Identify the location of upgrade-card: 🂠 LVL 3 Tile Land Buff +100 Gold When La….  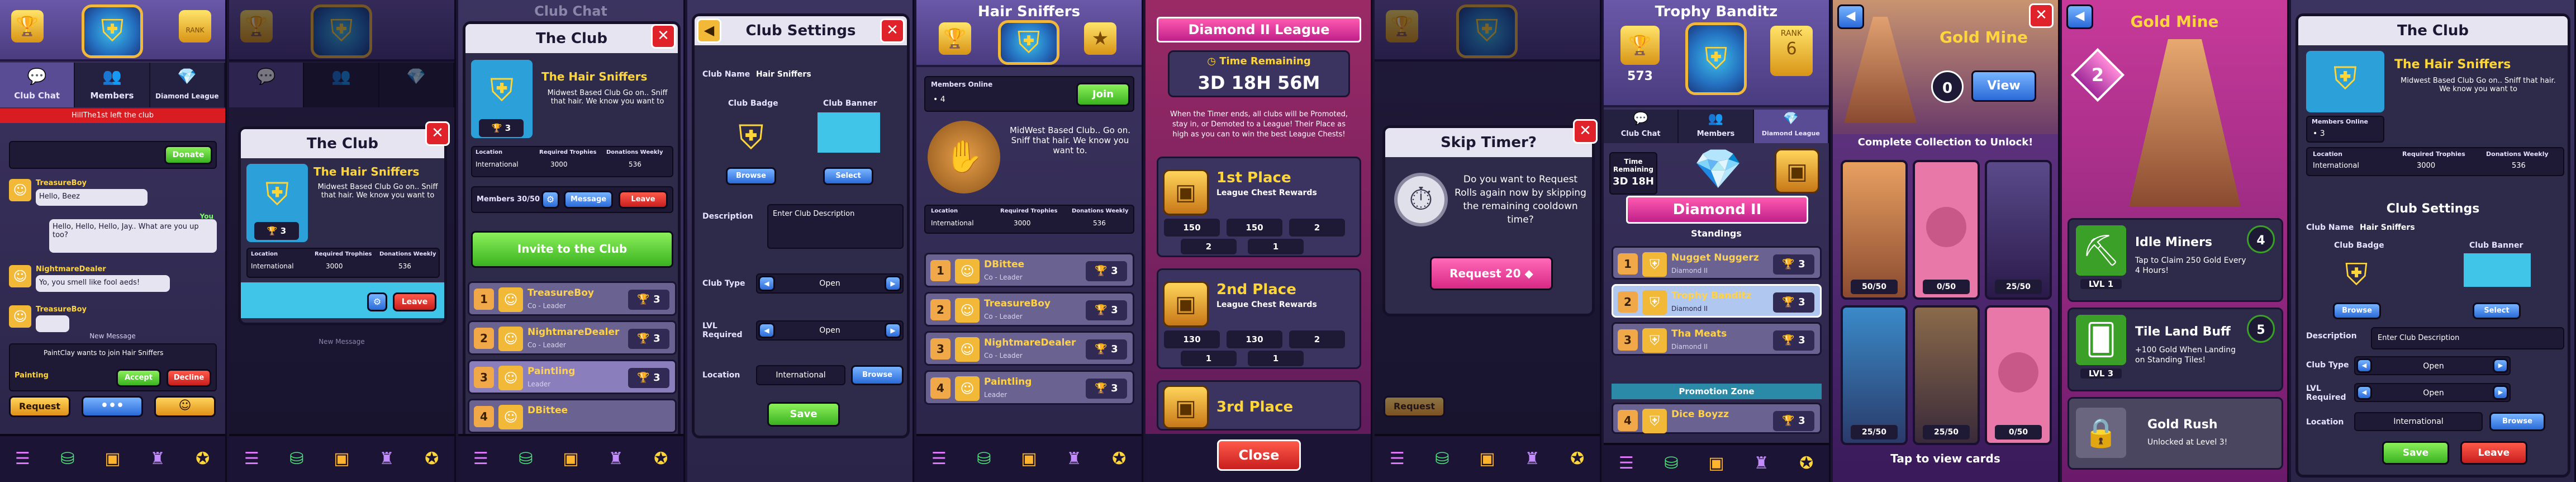
(2175, 350).